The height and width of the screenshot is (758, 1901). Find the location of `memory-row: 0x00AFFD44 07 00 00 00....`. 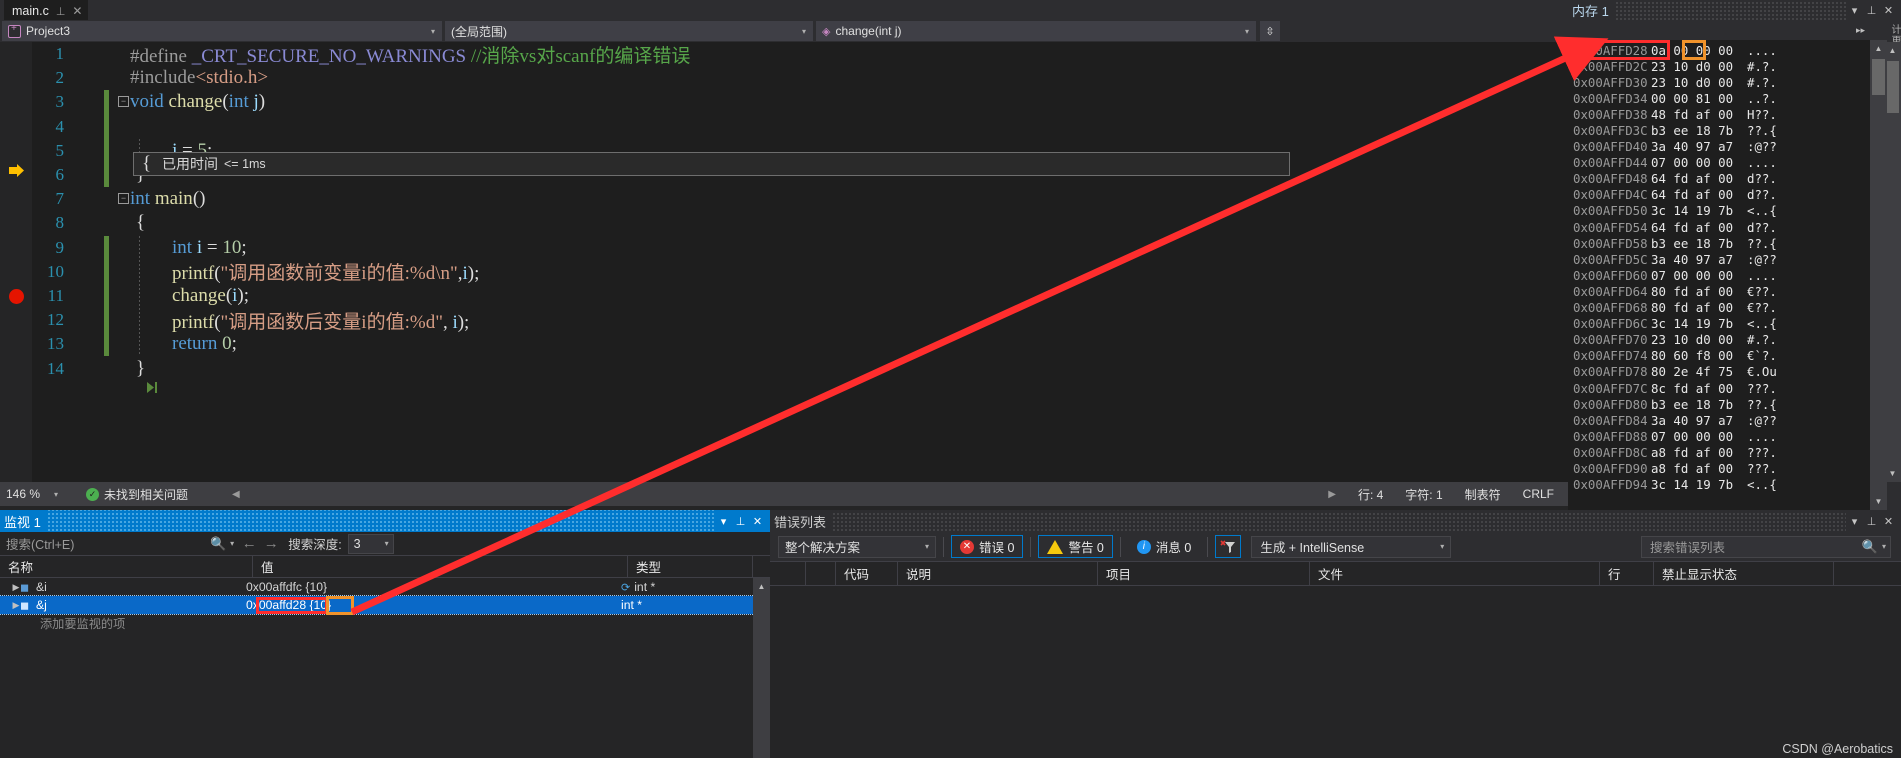

memory-row: 0x00AFFD44 07 00 00 00.... is located at coordinates (1719, 163).